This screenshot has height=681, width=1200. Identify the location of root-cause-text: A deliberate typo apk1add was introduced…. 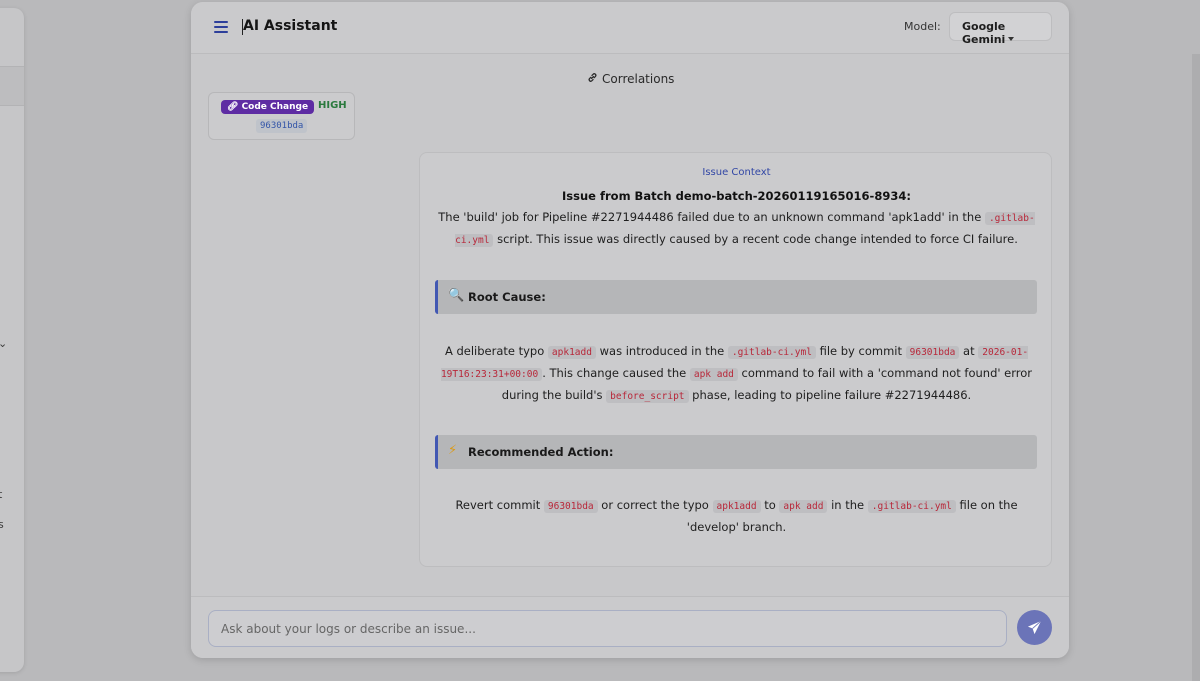
(736, 373).